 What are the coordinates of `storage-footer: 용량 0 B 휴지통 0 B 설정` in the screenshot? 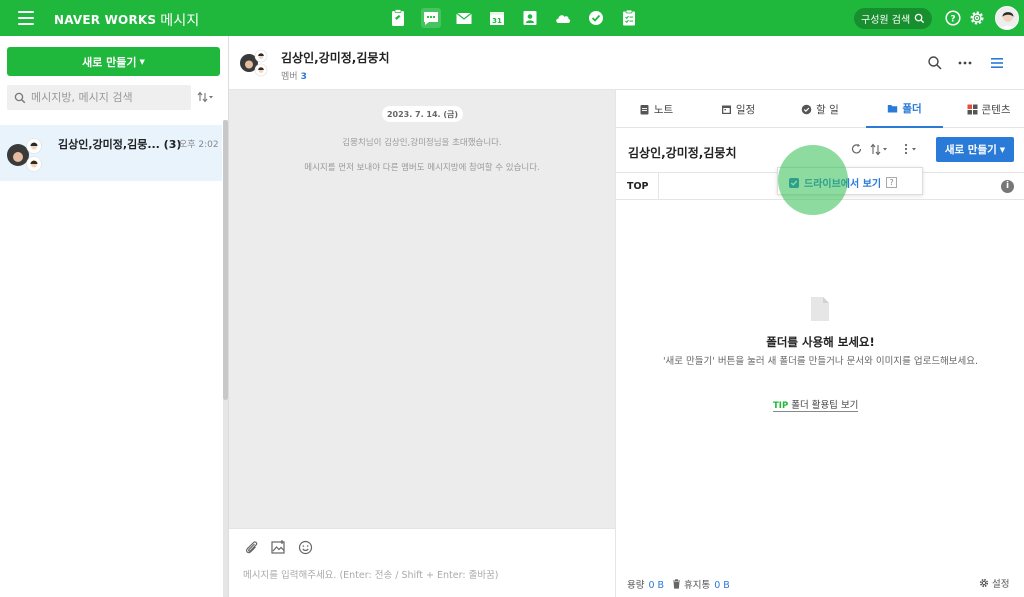 It's located at (820, 583).